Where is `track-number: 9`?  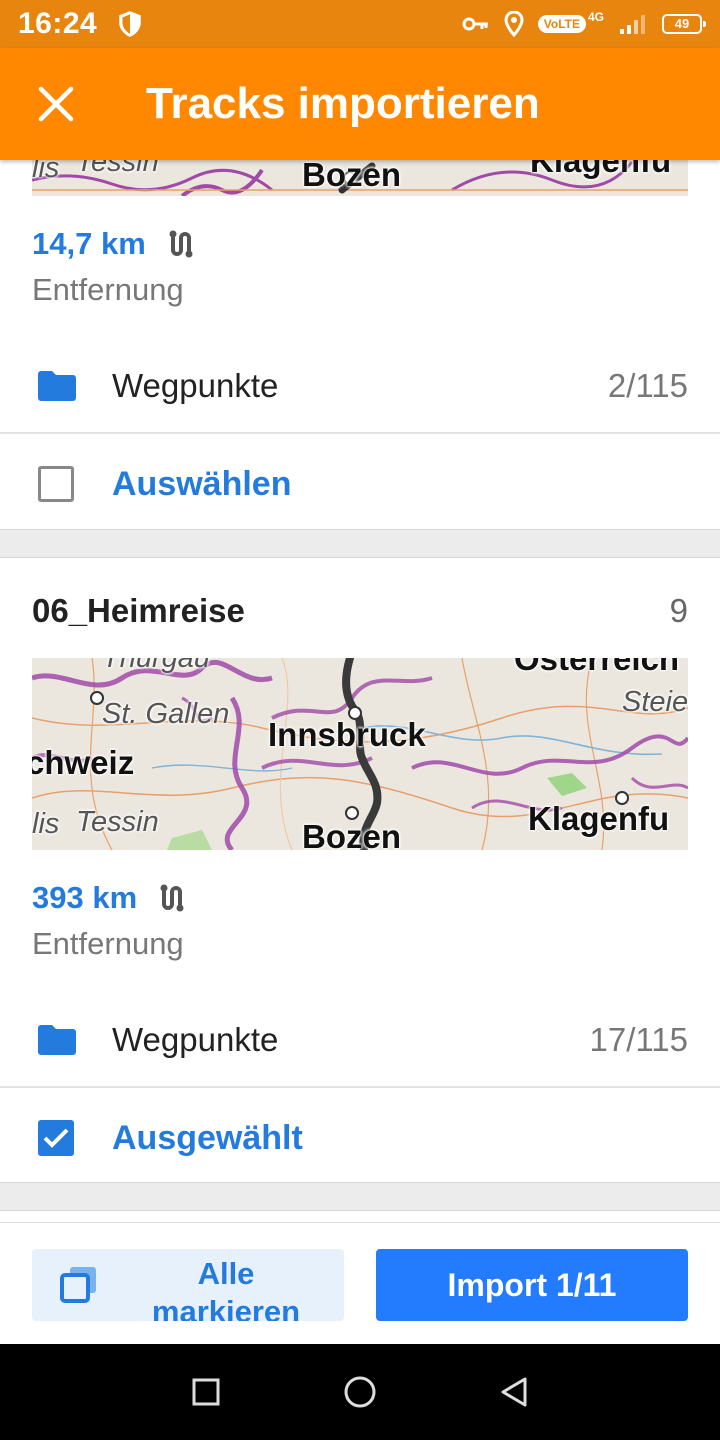 track-number: 9 is located at coordinates (678, 610).